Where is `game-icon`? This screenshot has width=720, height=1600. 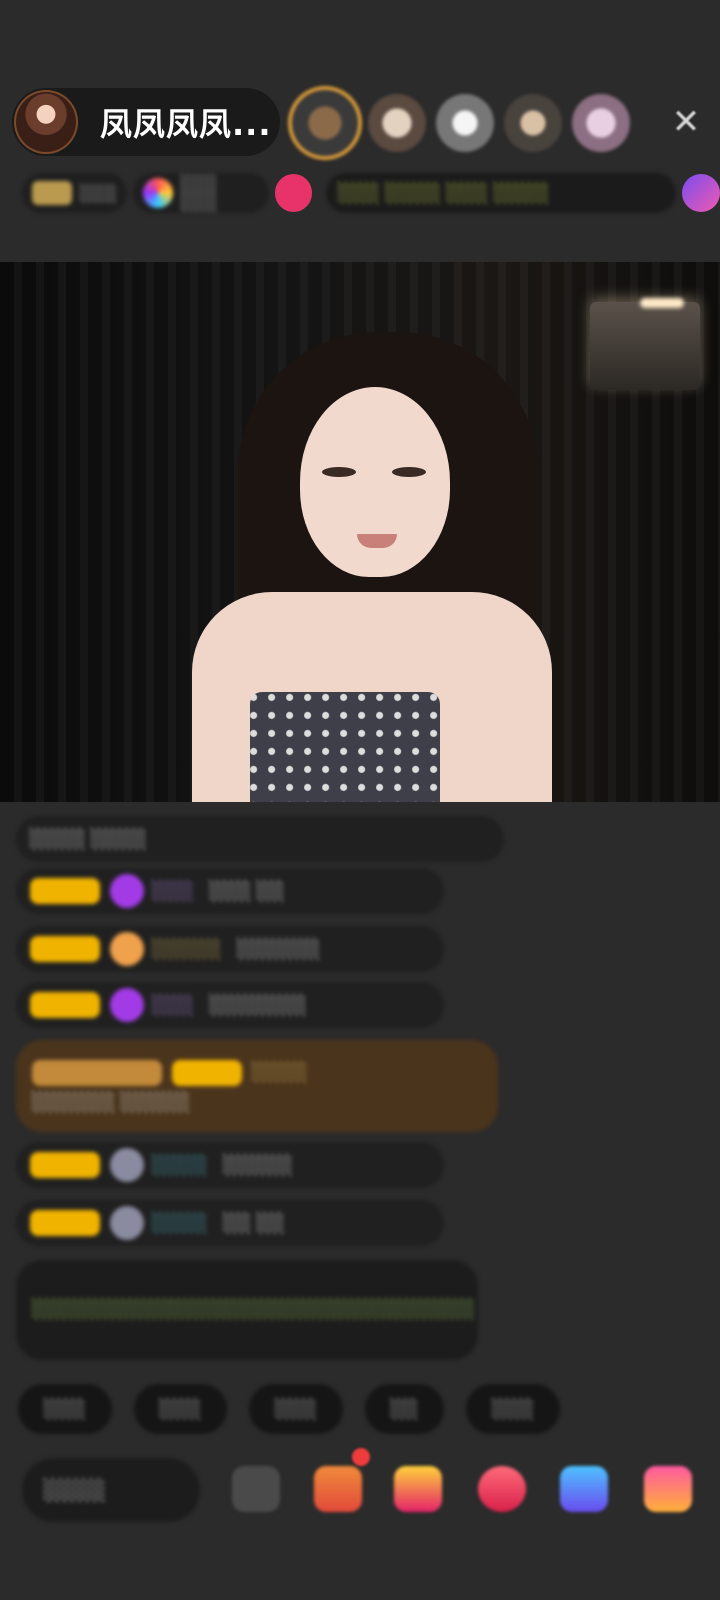 game-icon is located at coordinates (584, 1489).